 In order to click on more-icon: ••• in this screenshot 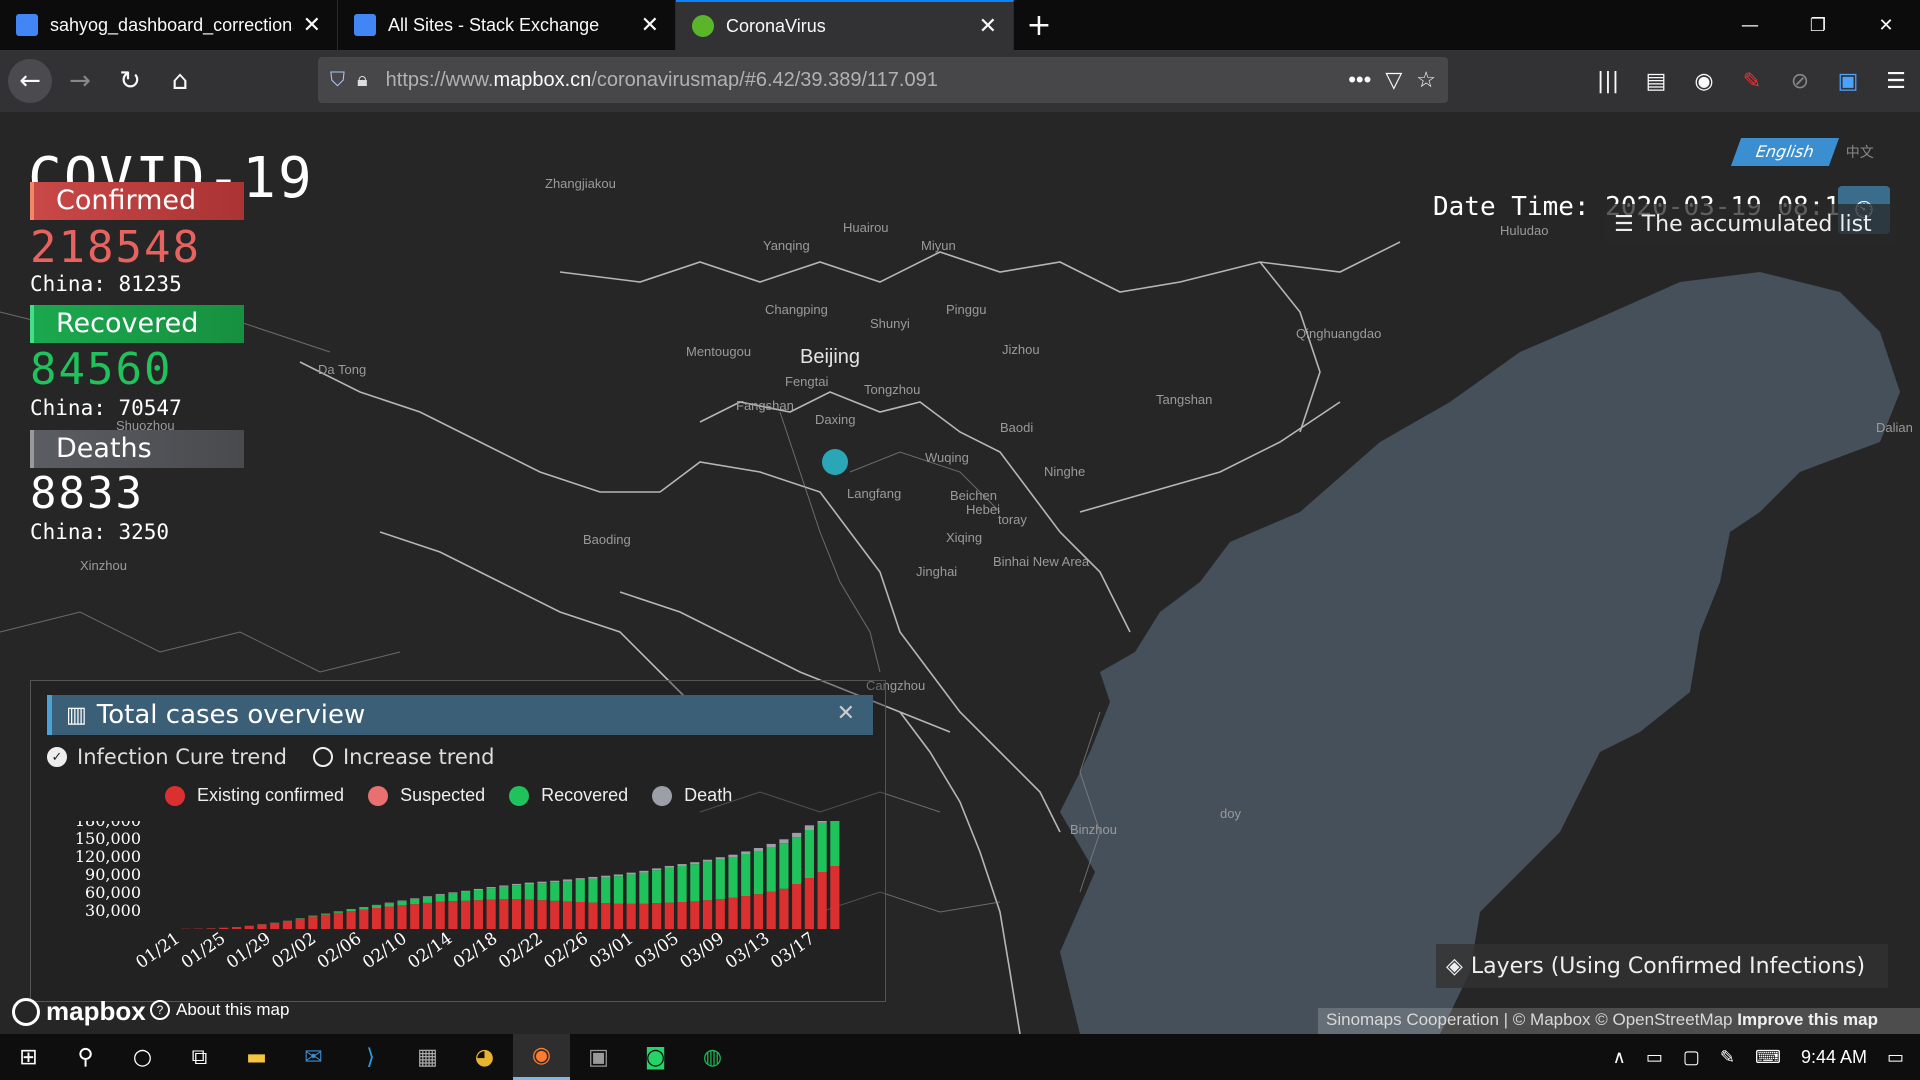, I will do `click(1359, 80)`.